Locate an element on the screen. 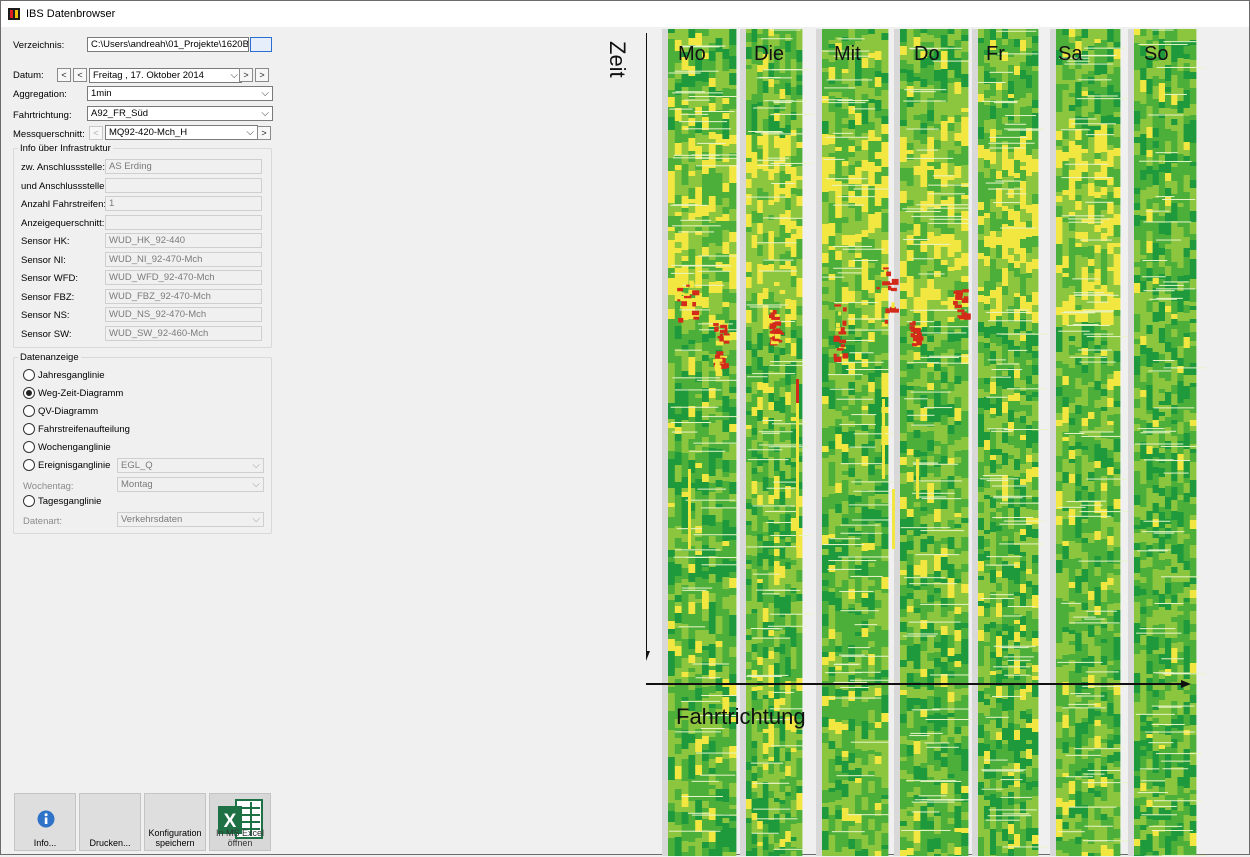 Image resolution: width=1250 pixels, height=857 pixels. excel-button: X In MS Excel öffnen is located at coordinates (240, 822).